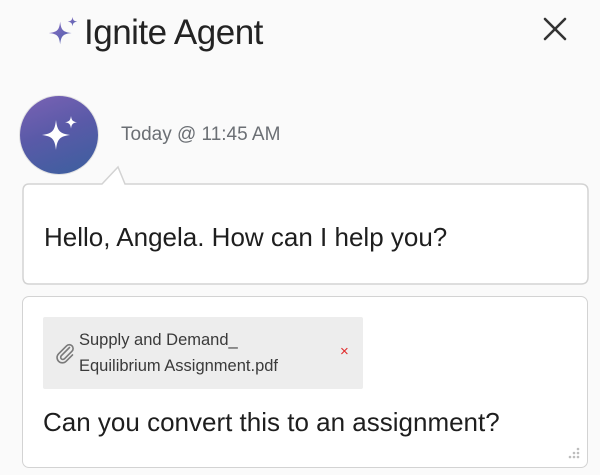  I want to click on close-icon, so click(555, 29).